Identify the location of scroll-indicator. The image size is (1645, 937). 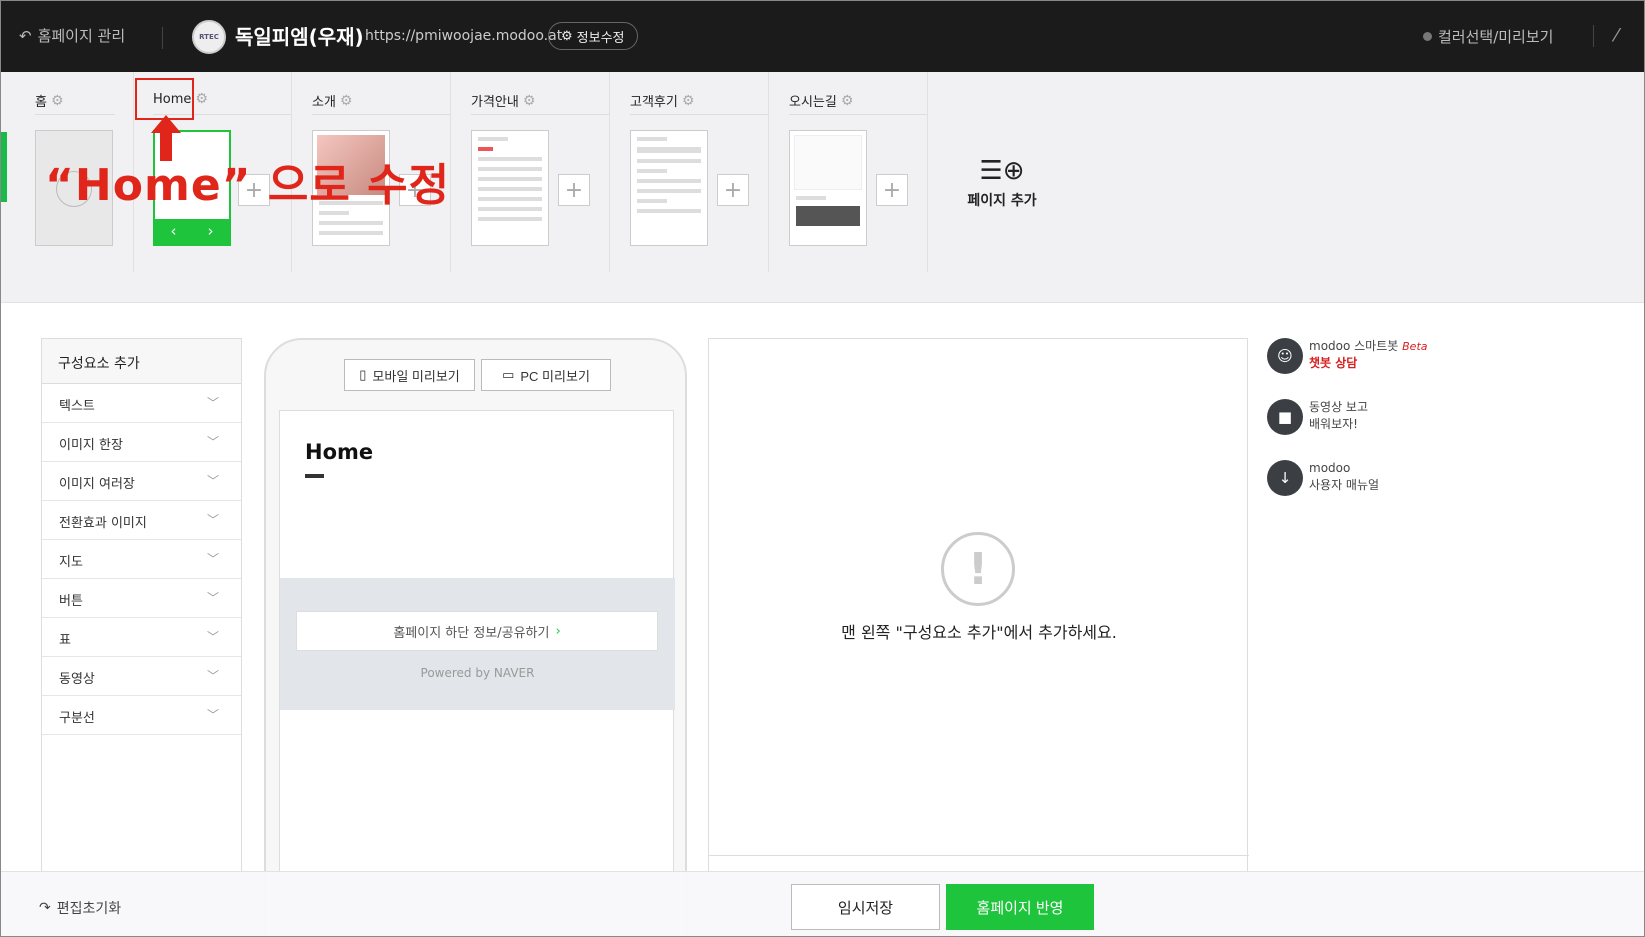
(4, 167).